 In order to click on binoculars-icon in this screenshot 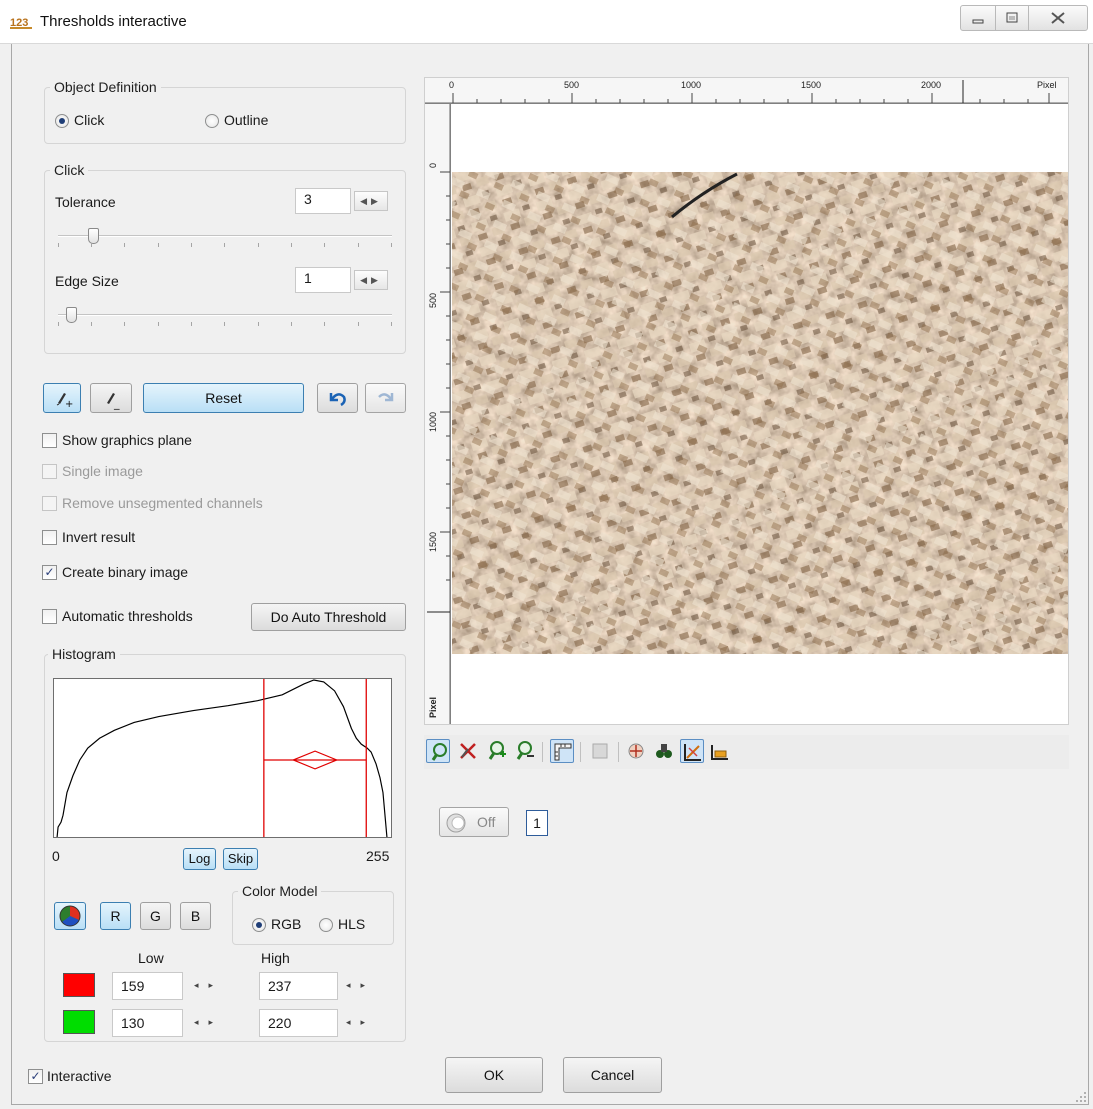, I will do `click(664, 751)`.